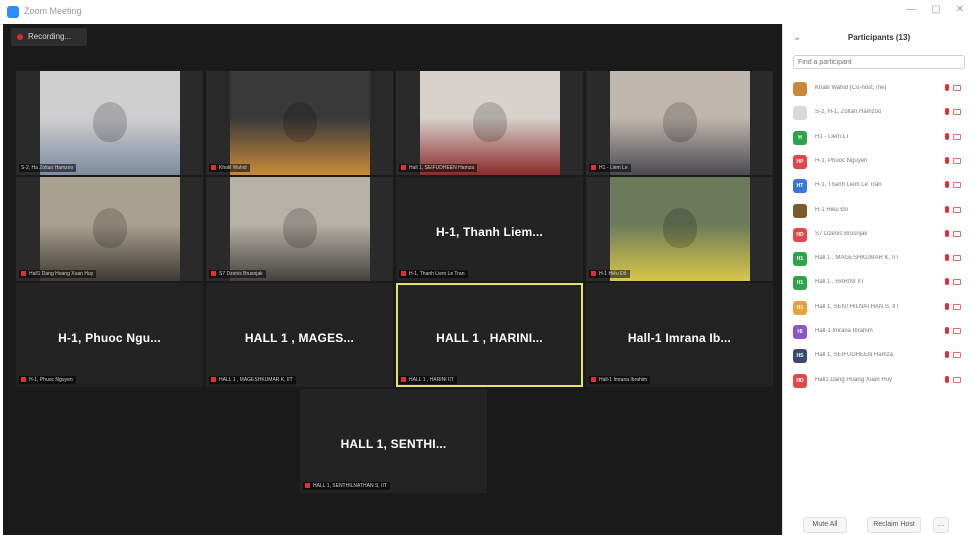 The height and width of the screenshot is (535, 974). What do you see at coordinates (800, 332) in the screenshot?
I see `avatar: HI` at bounding box center [800, 332].